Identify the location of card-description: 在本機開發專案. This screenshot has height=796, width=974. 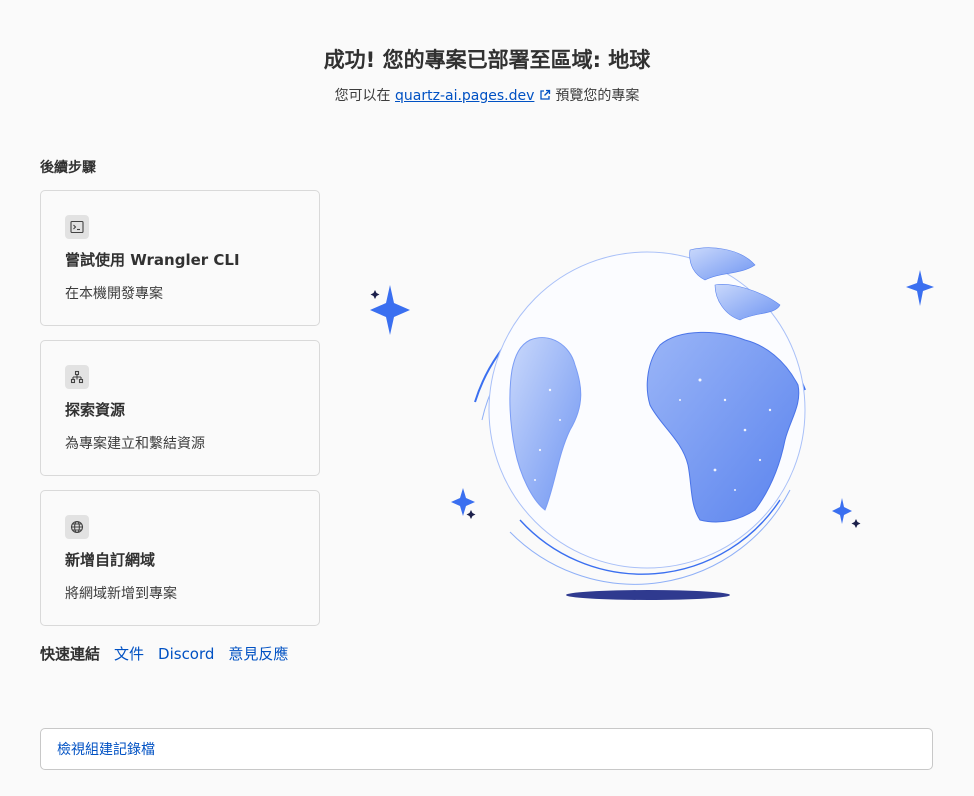
(114, 294).